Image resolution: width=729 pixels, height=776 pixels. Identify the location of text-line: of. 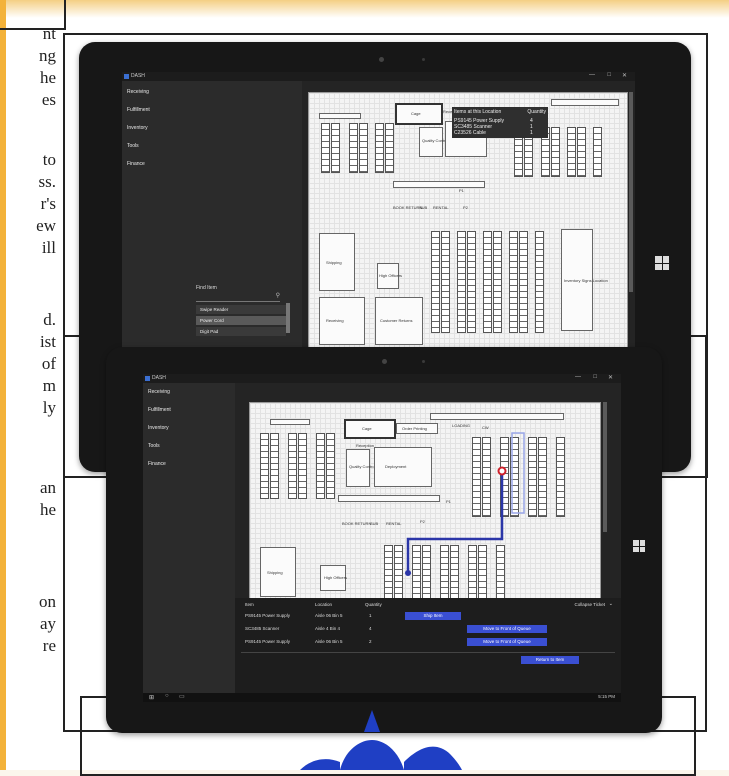
(48, 363).